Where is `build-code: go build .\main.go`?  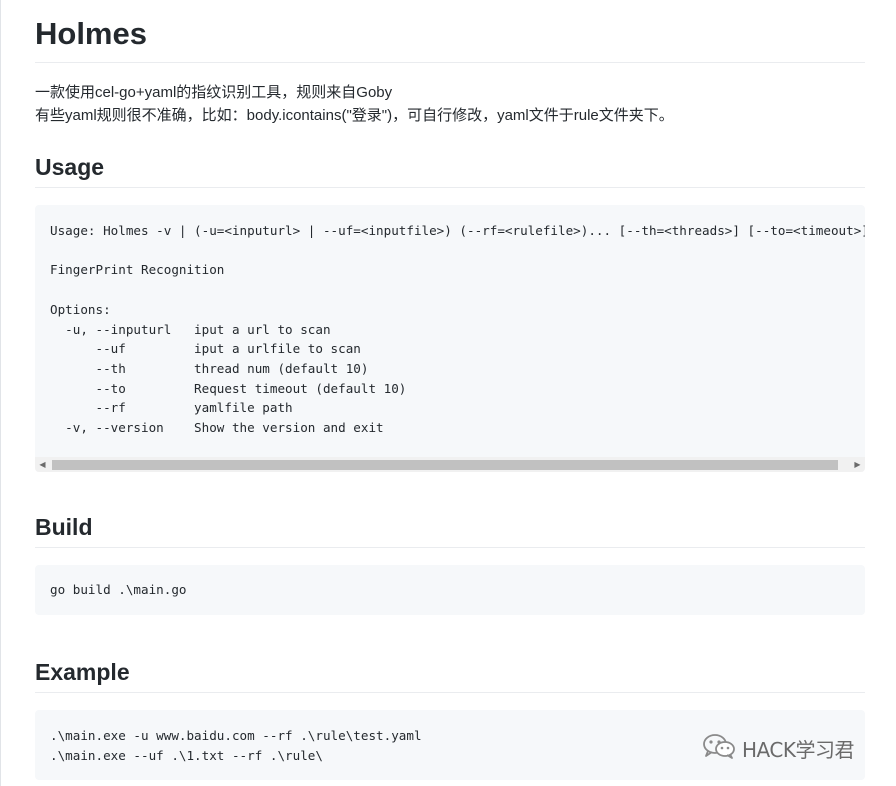 build-code: go build .\main.go is located at coordinates (118, 589).